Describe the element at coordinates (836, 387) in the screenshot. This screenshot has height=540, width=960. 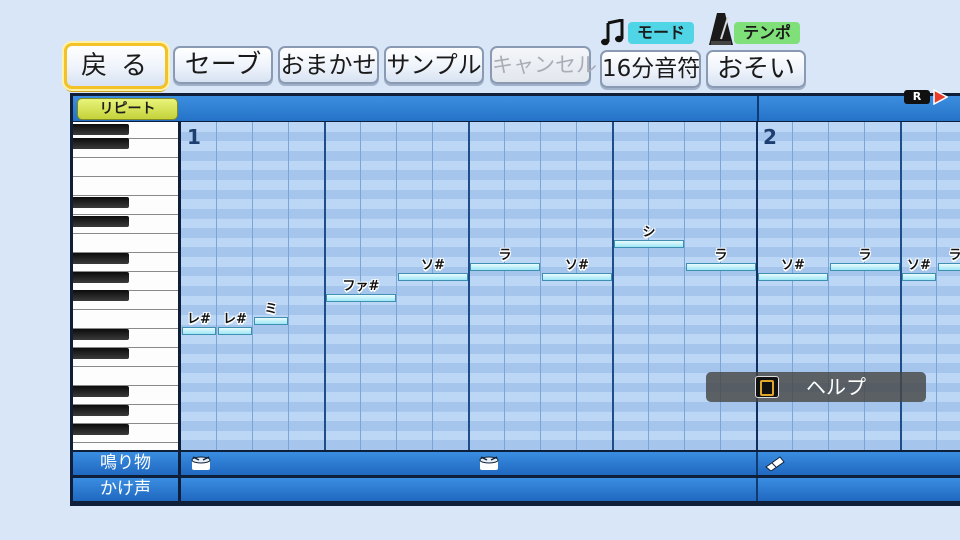
I see `help-label: ヘルプ` at that location.